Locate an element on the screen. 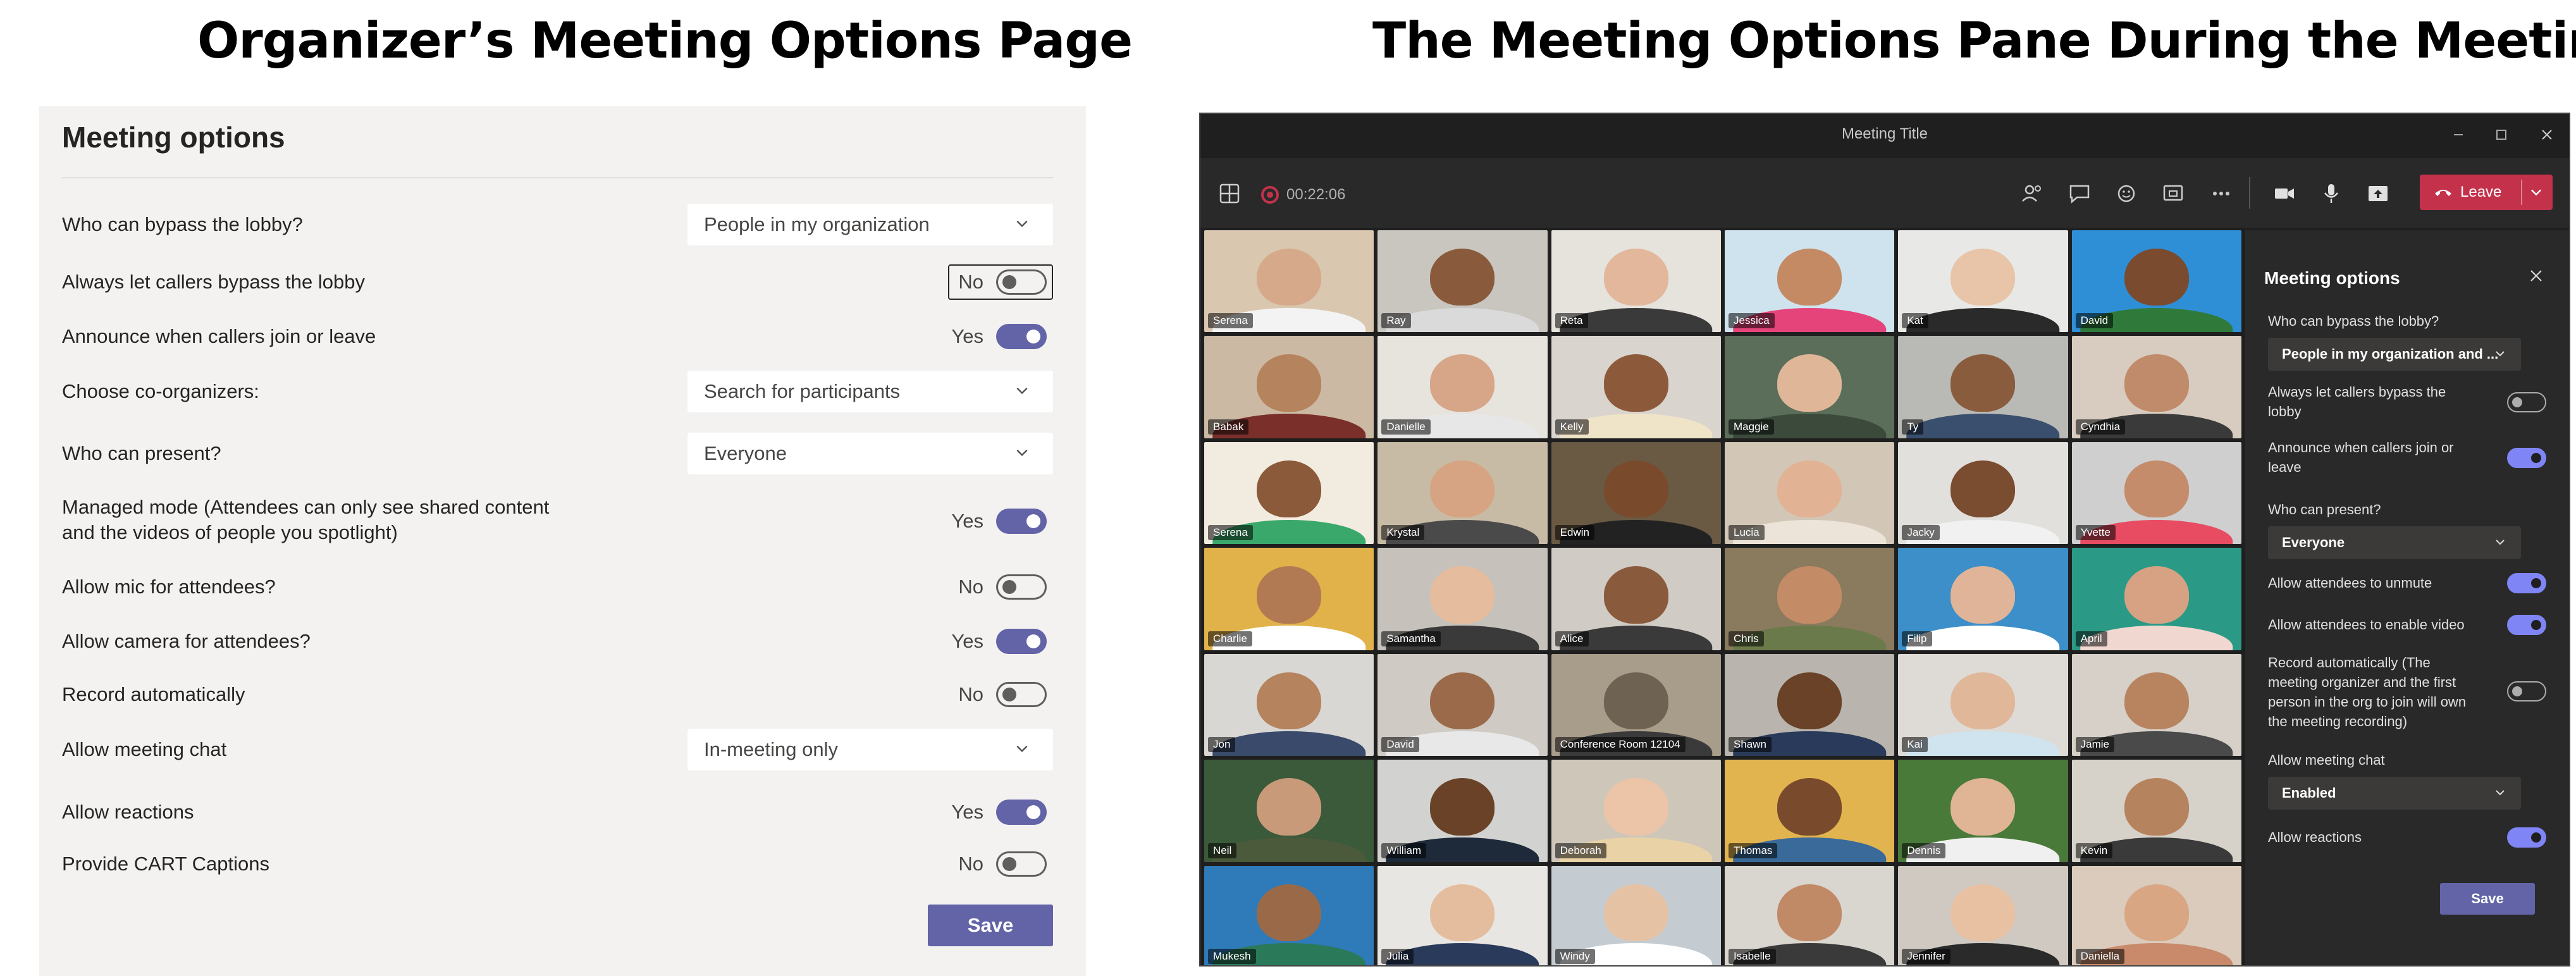  record-toggle is located at coordinates (1021, 694).